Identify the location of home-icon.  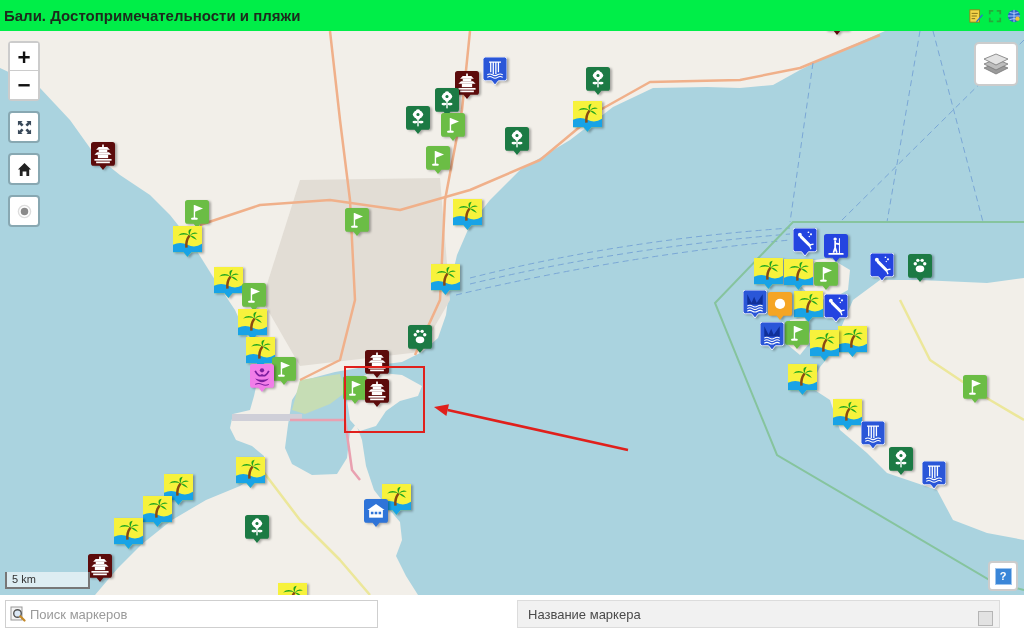
(24, 169).